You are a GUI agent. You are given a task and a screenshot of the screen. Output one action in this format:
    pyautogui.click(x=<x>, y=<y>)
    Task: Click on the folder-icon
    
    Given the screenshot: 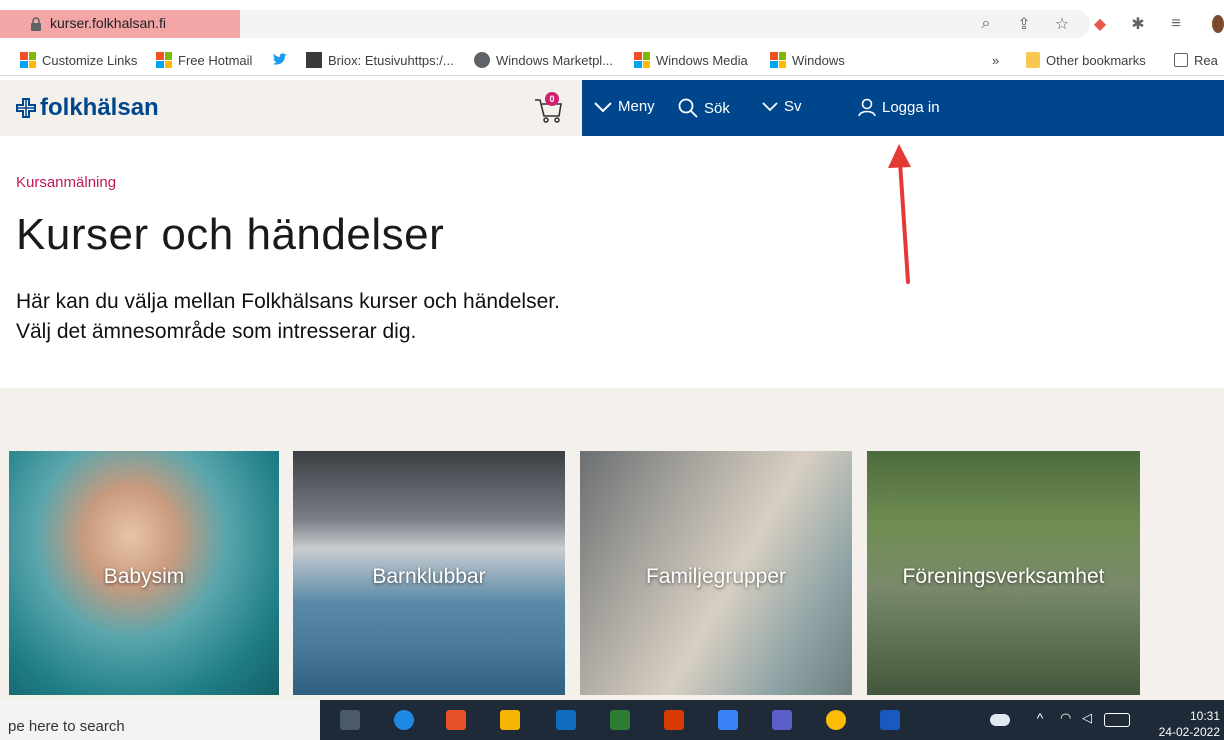 What is the action you would take?
    pyautogui.click(x=1033, y=60)
    